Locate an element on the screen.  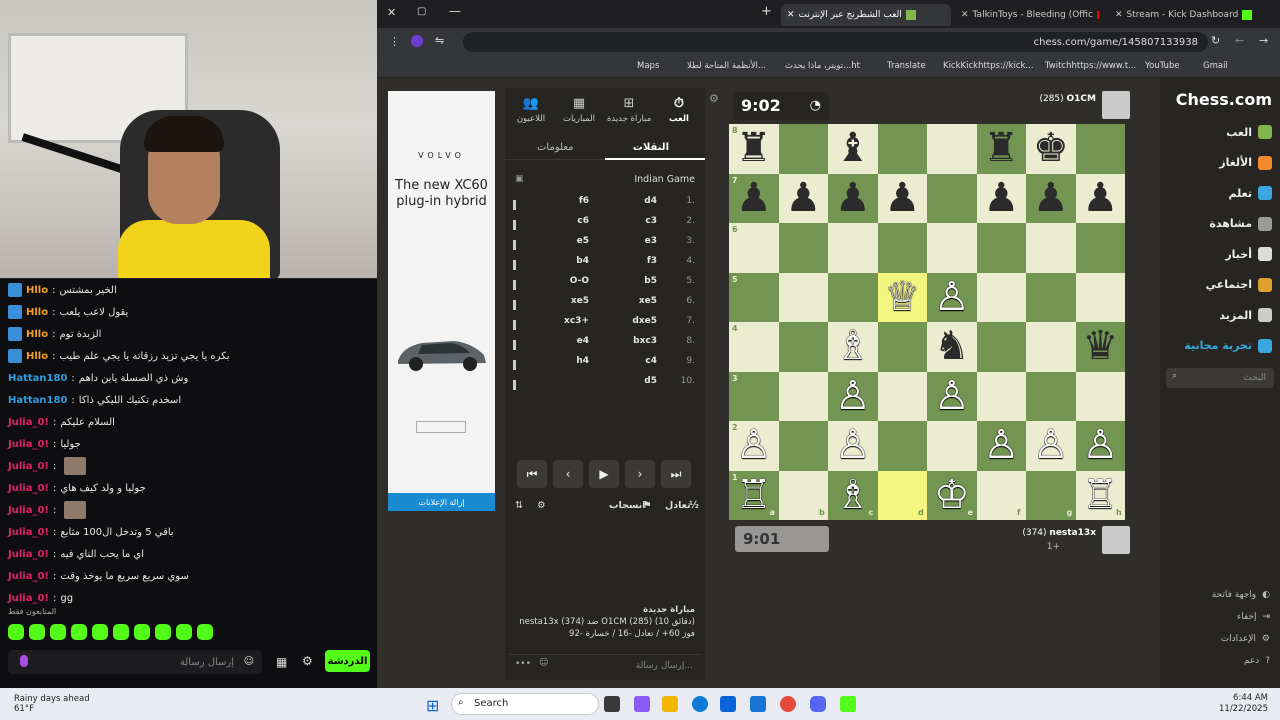
piece-h1: ♖ is located at coordinates (1101, 496).